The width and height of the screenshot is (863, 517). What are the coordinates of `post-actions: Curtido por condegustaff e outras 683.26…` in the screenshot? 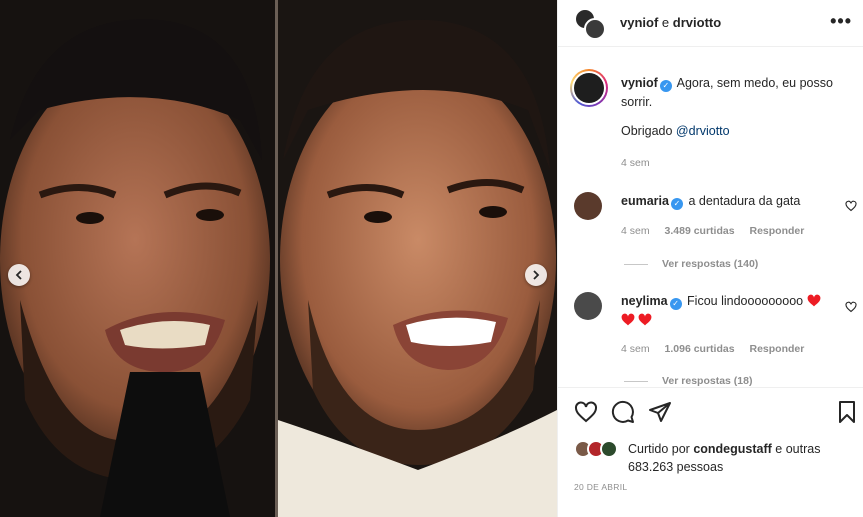 It's located at (710, 452).